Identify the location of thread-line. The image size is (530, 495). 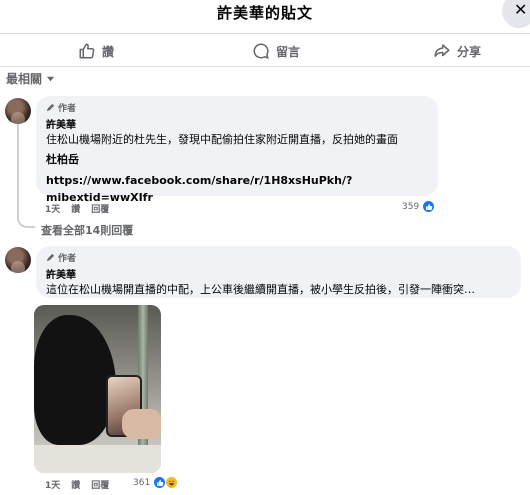
(18, 170).